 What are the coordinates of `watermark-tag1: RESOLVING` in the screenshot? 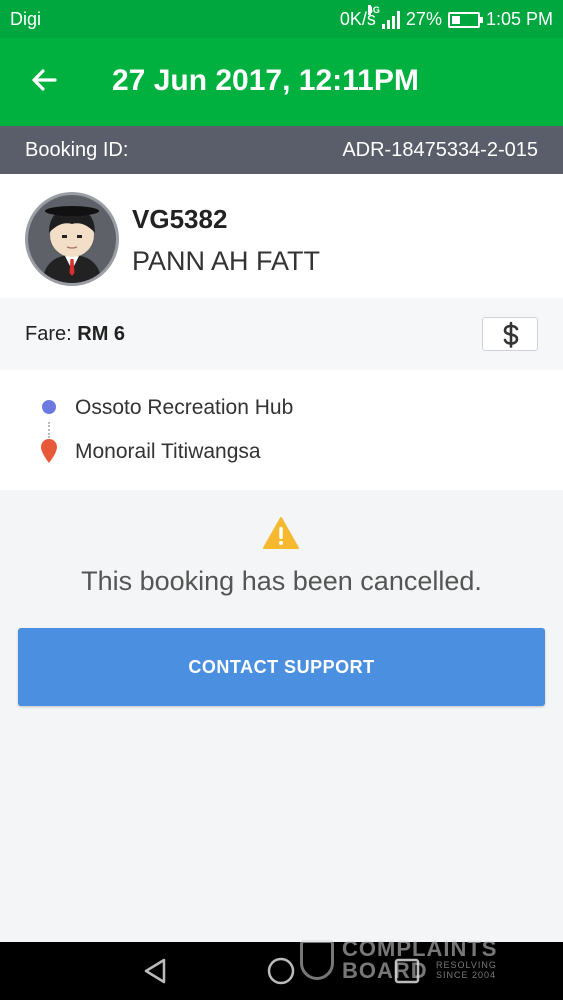 It's located at (466, 965).